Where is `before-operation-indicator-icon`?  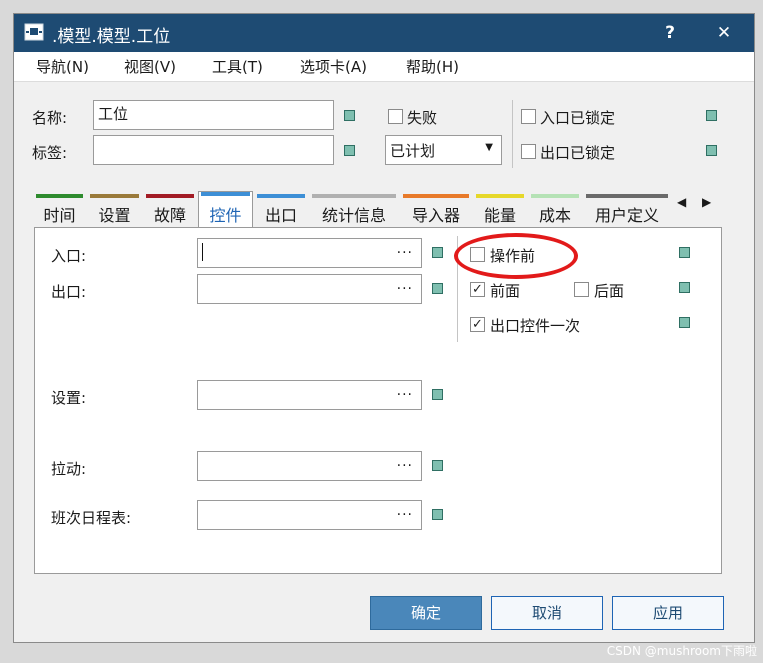
before-operation-indicator-icon is located at coordinates (684, 252).